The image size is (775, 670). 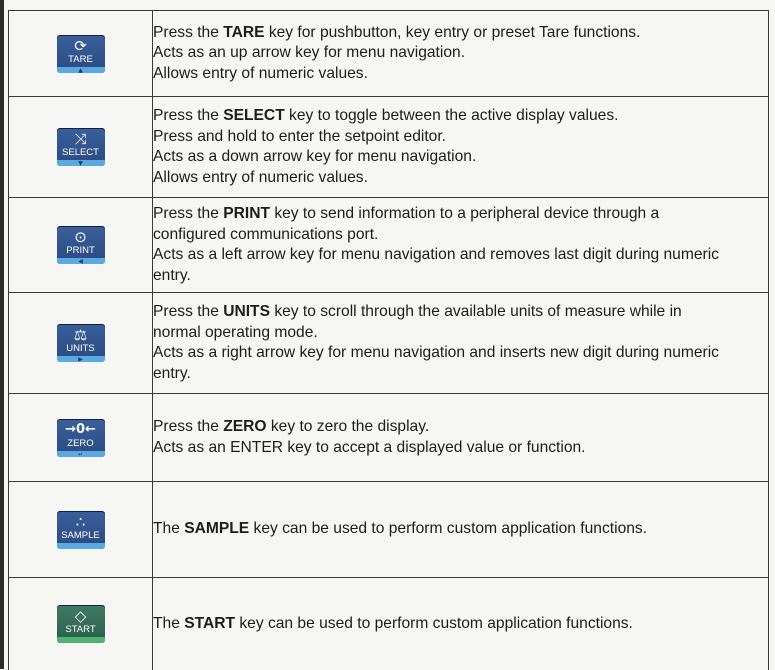 What do you see at coordinates (80, 45) in the screenshot?
I see `tare-icon: ⟳` at bounding box center [80, 45].